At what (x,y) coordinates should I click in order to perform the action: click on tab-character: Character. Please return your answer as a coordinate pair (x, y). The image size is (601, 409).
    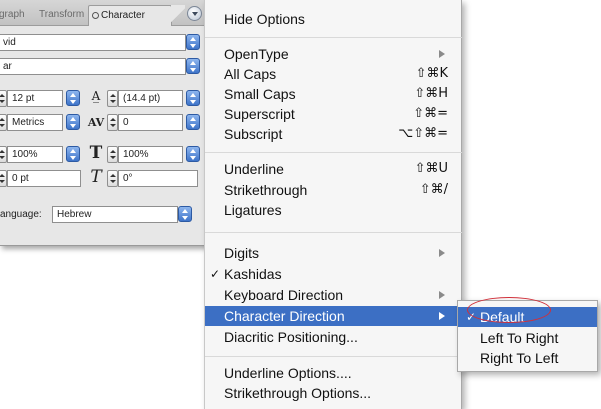
    Looking at the image, I should click on (130, 15).